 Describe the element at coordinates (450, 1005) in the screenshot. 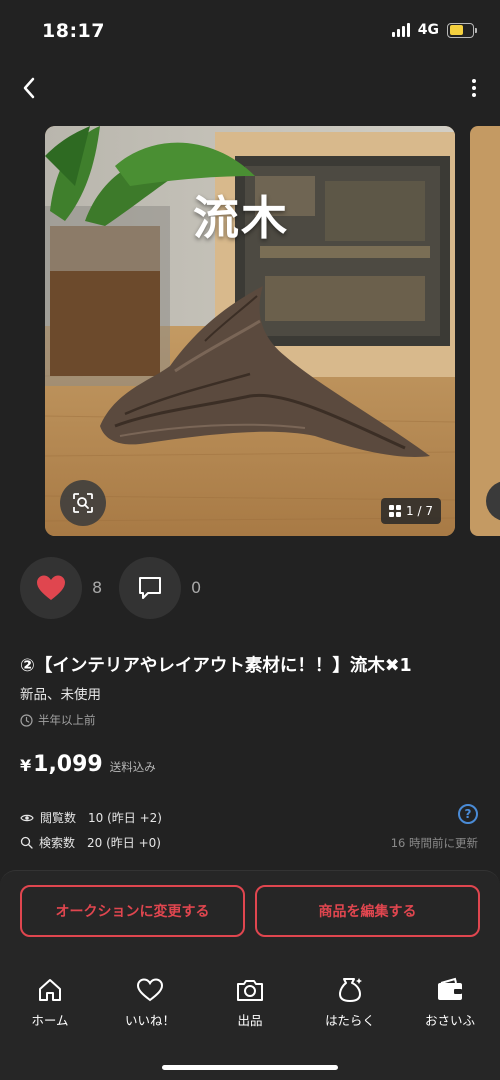

I see `tab-wallet: おさいふ` at that location.